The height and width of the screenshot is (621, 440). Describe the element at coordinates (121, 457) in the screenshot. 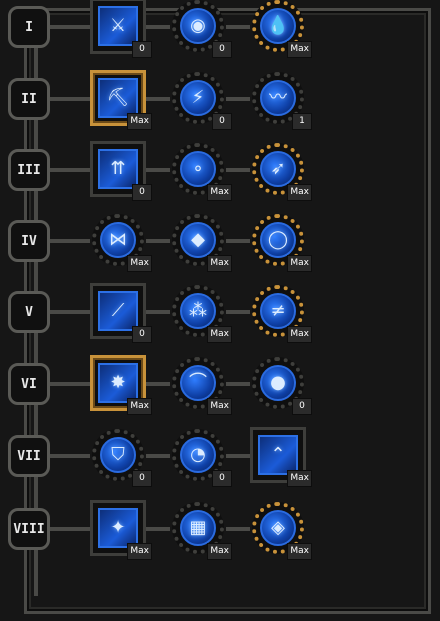

I see `skill-node: ⛉ 0` at that location.